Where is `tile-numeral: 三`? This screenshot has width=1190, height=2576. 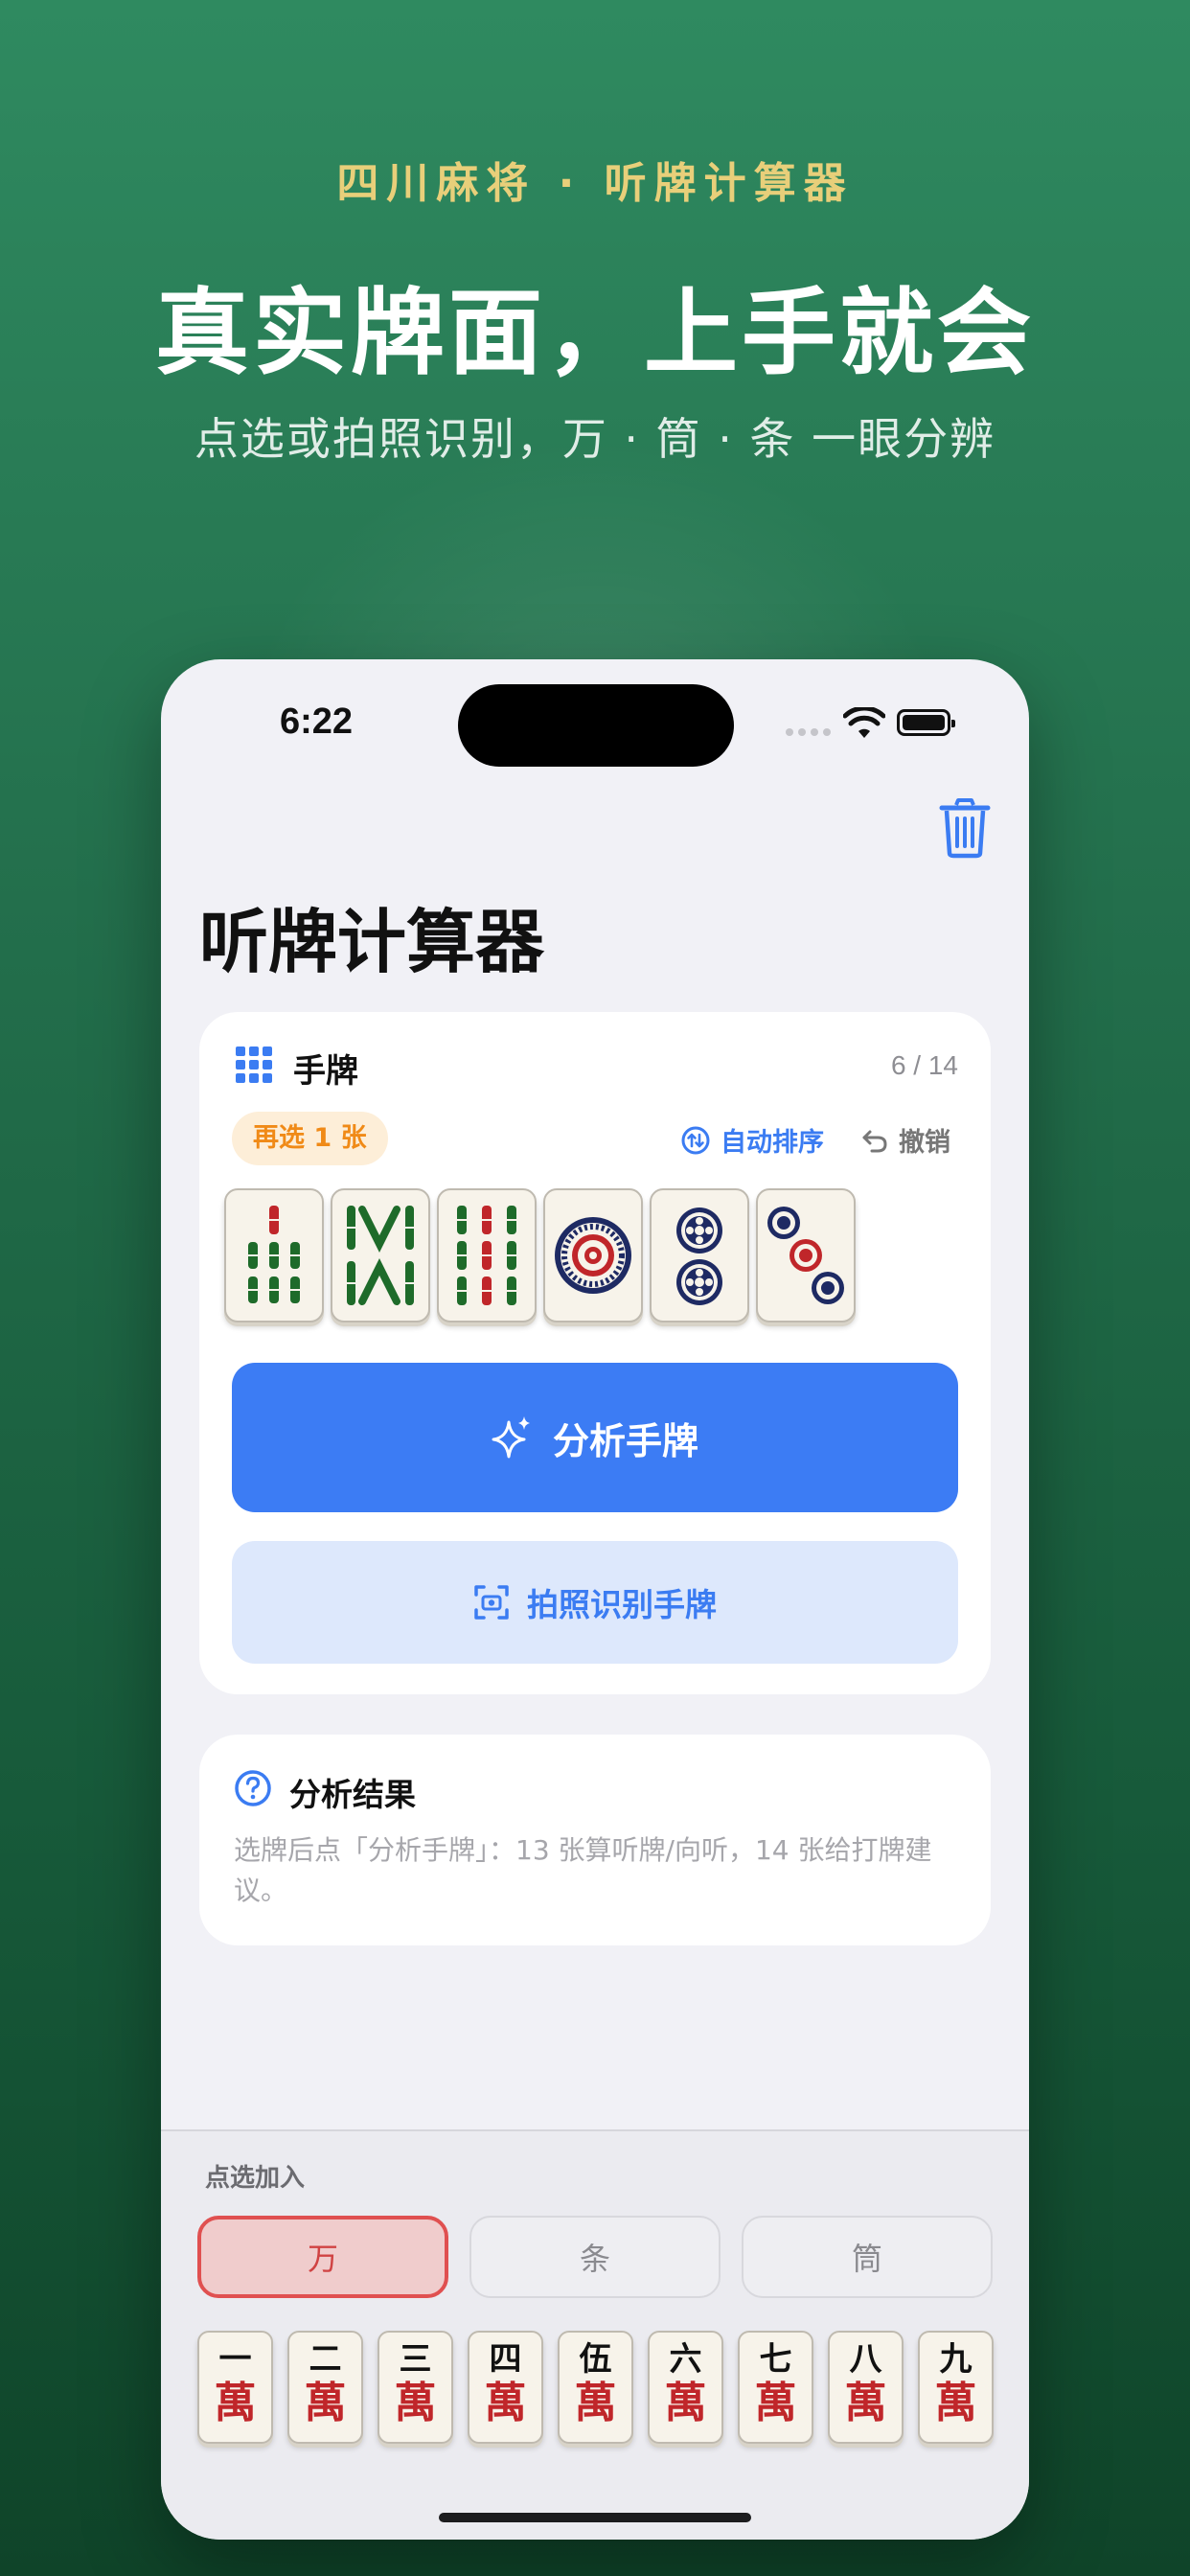 tile-numeral: 三 is located at coordinates (416, 2359).